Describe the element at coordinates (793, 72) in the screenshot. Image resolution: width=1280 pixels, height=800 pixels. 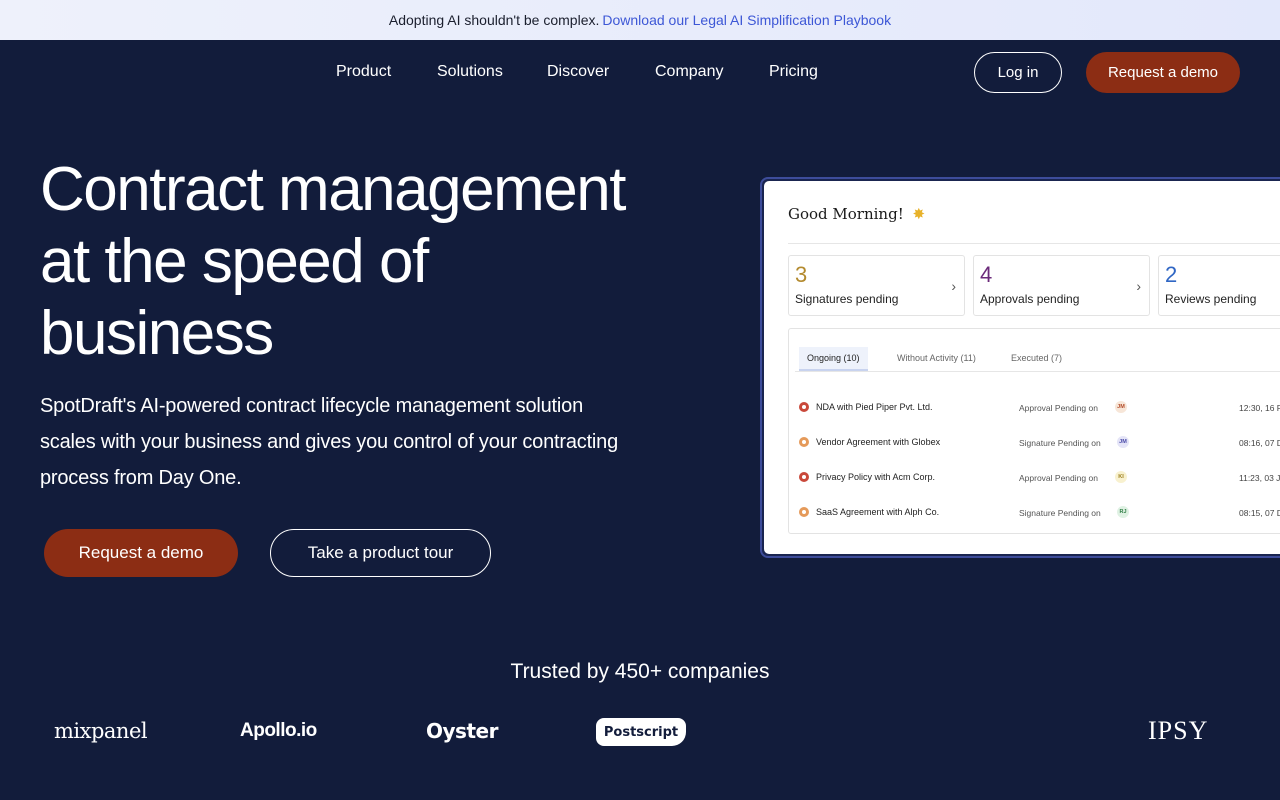
I see `nav-item-pricing: Pricing` at that location.